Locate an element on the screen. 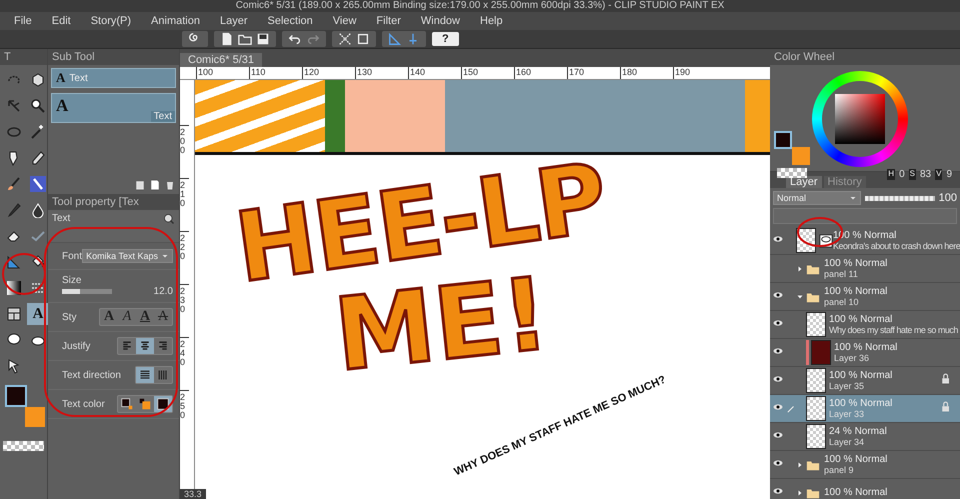 The width and height of the screenshot is (960, 499). layer-name: Keondra's about to crash down here is located at coordinates (896, 246).